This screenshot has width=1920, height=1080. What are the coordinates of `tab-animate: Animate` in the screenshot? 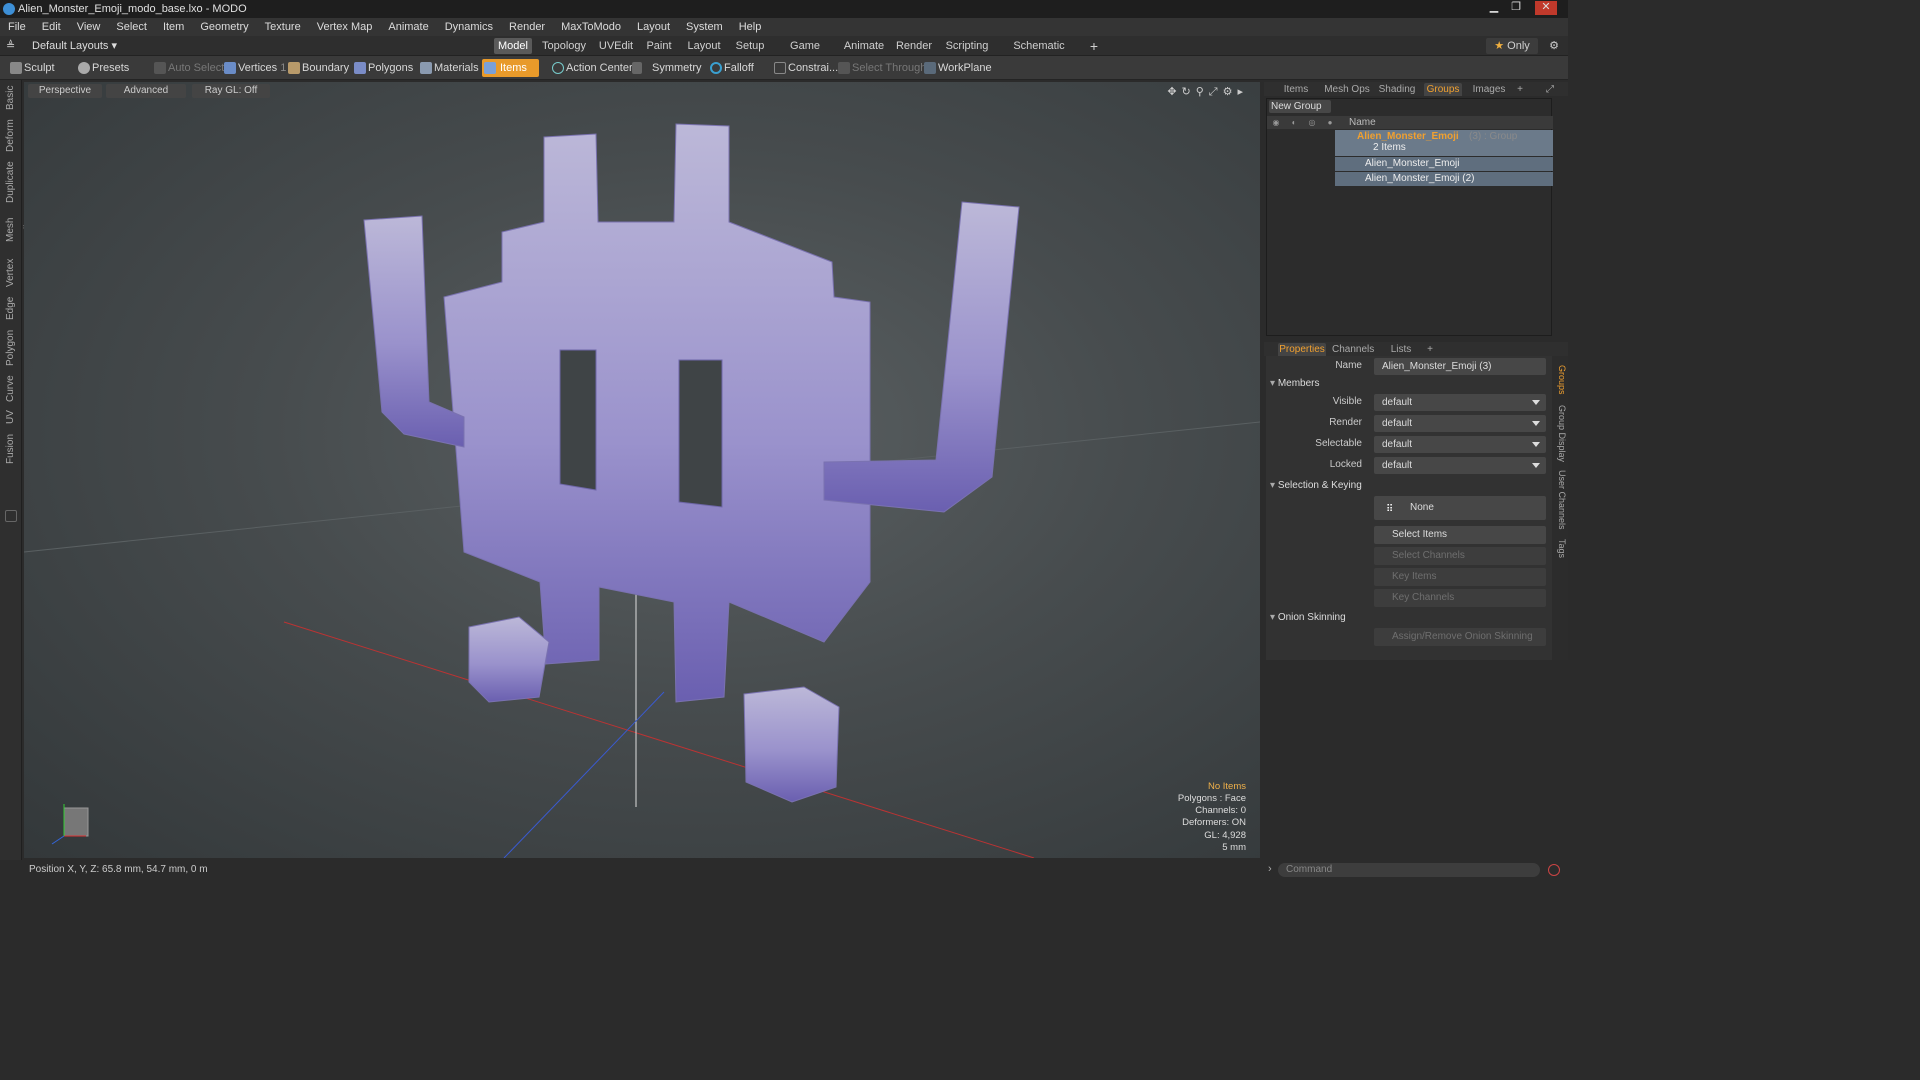 It's located at (864, 46).